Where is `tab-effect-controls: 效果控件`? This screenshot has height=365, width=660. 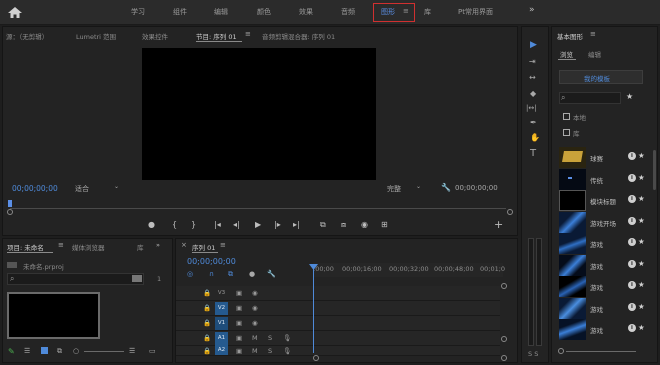
tab-effect-controls: 效果控件 is located at coordinates (155, 36).